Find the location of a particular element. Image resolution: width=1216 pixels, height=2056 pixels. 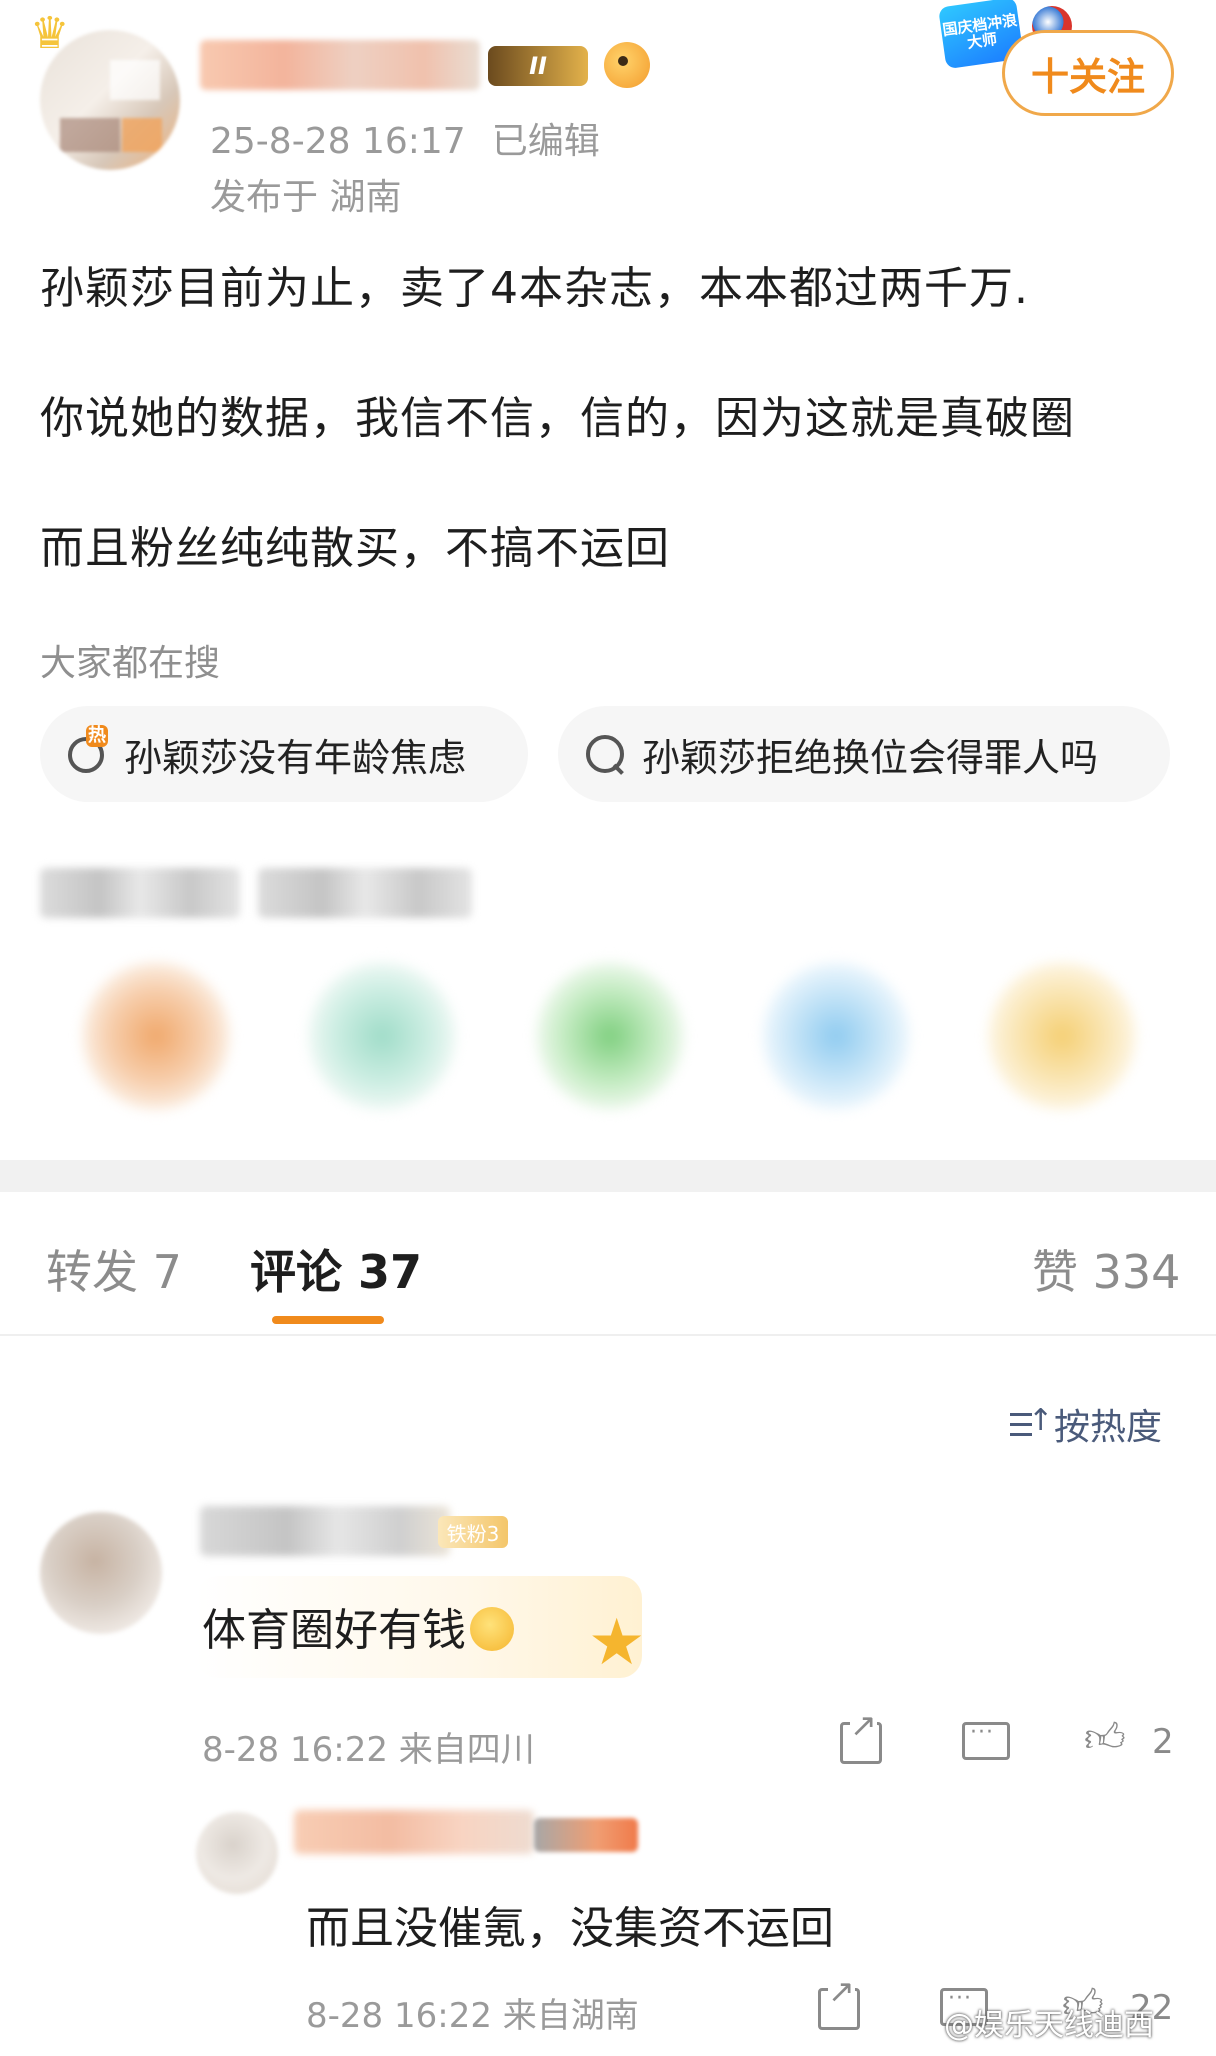

comment-text-content: 体育圈好有钱 is located at coordinates (334, 1630).